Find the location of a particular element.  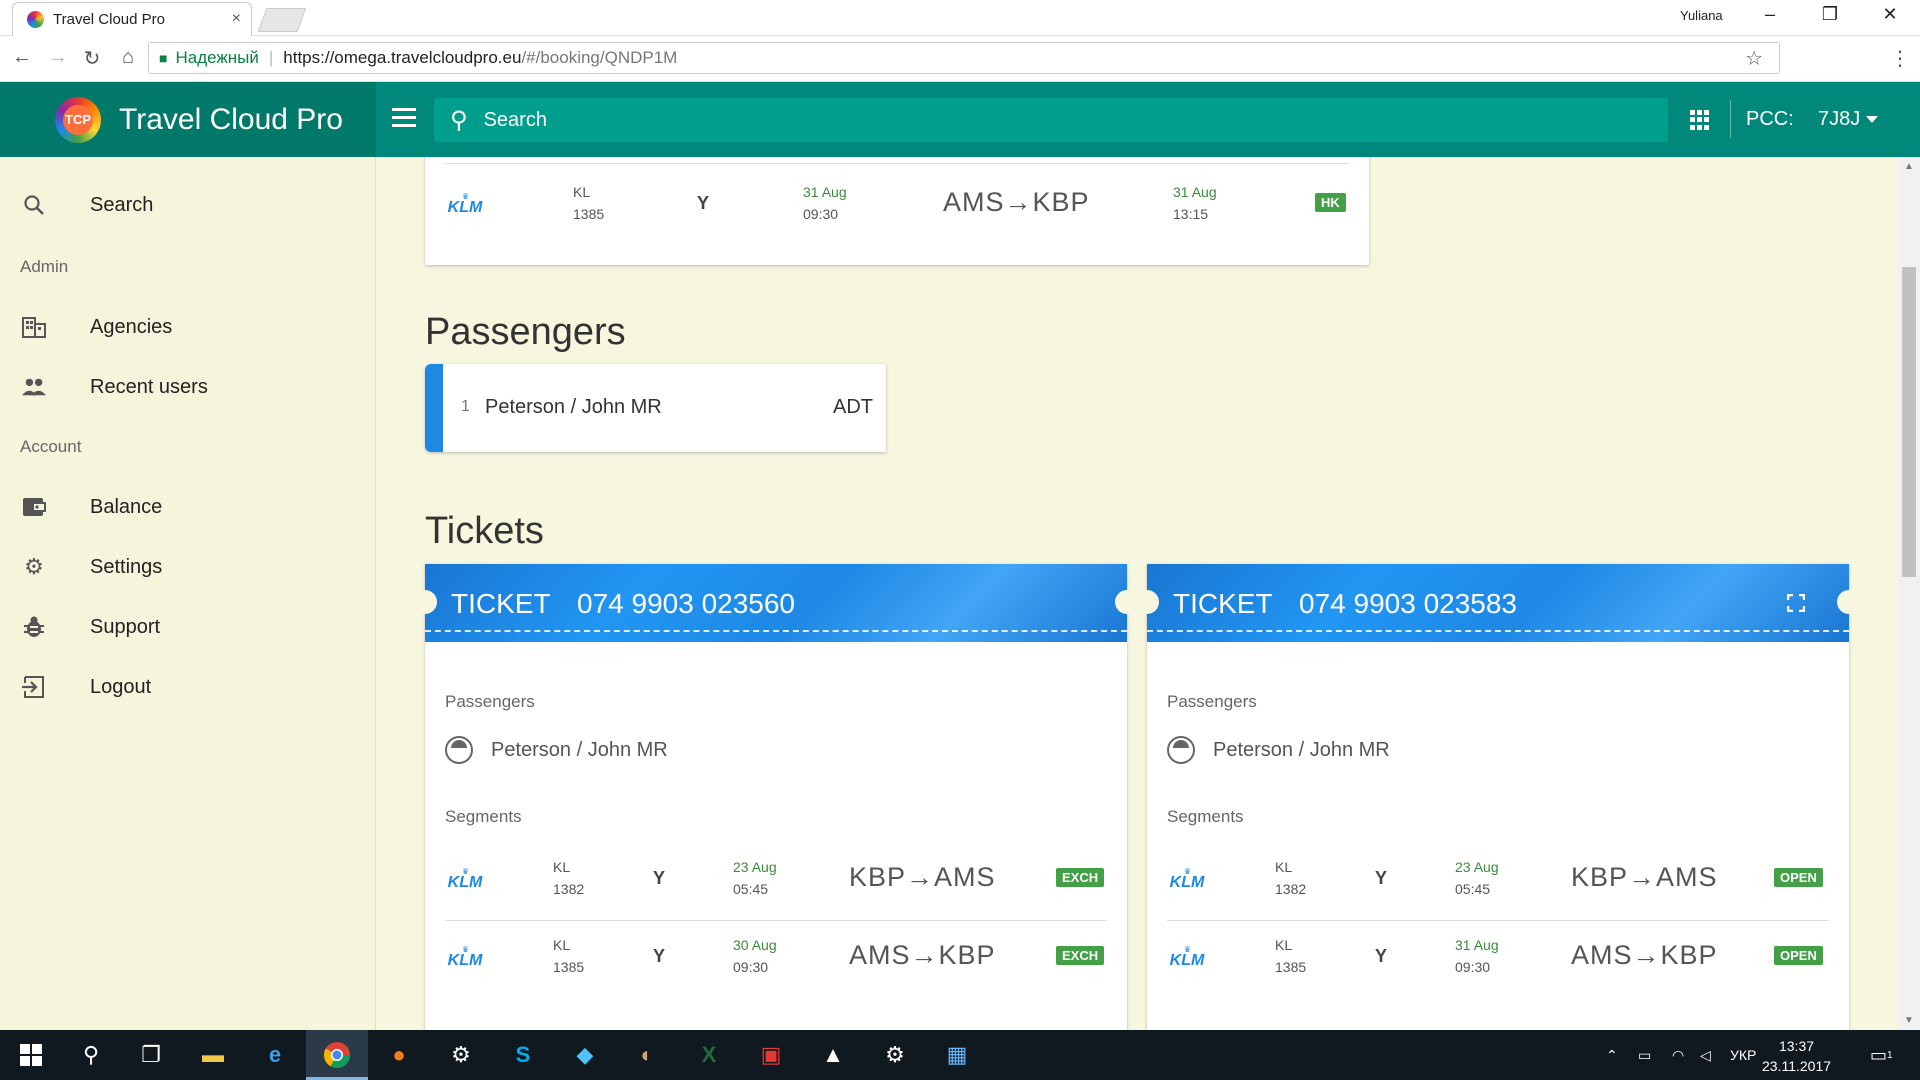

bookmark-star-icon: ☆ is located at coordinates (1754, 58).